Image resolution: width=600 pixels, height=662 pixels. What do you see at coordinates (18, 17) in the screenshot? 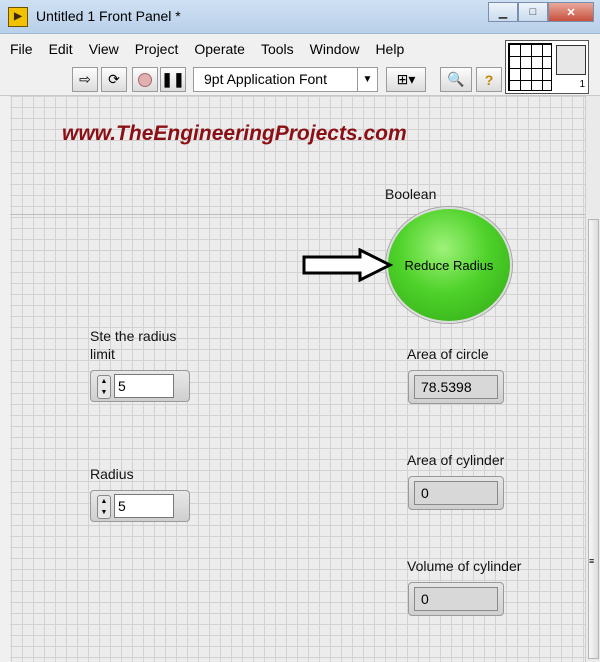
I see `labview-vi-icon: ▶` at bounding box center [18, 17].